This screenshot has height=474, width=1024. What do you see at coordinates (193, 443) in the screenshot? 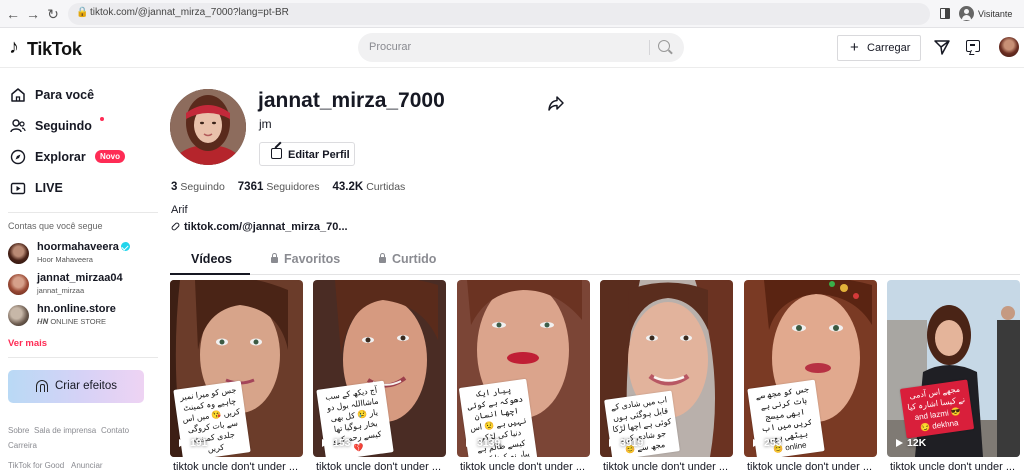
I see `video-play-count: 191` at bounding box center [193, 443].